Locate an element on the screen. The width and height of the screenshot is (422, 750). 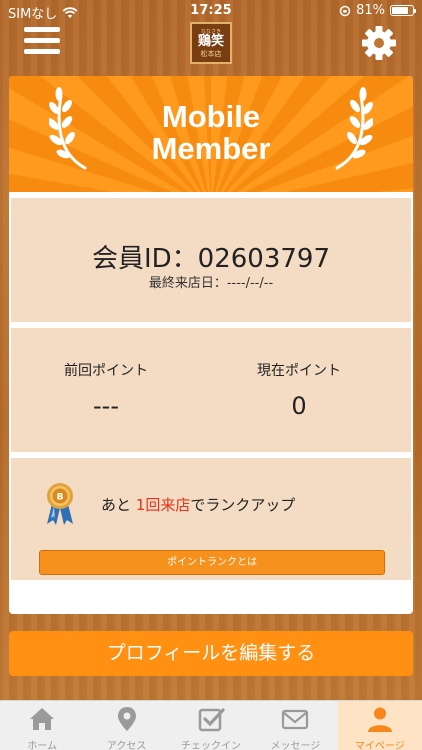
logo-main-text: 鶏笑 is located at coordinates (210, 41).